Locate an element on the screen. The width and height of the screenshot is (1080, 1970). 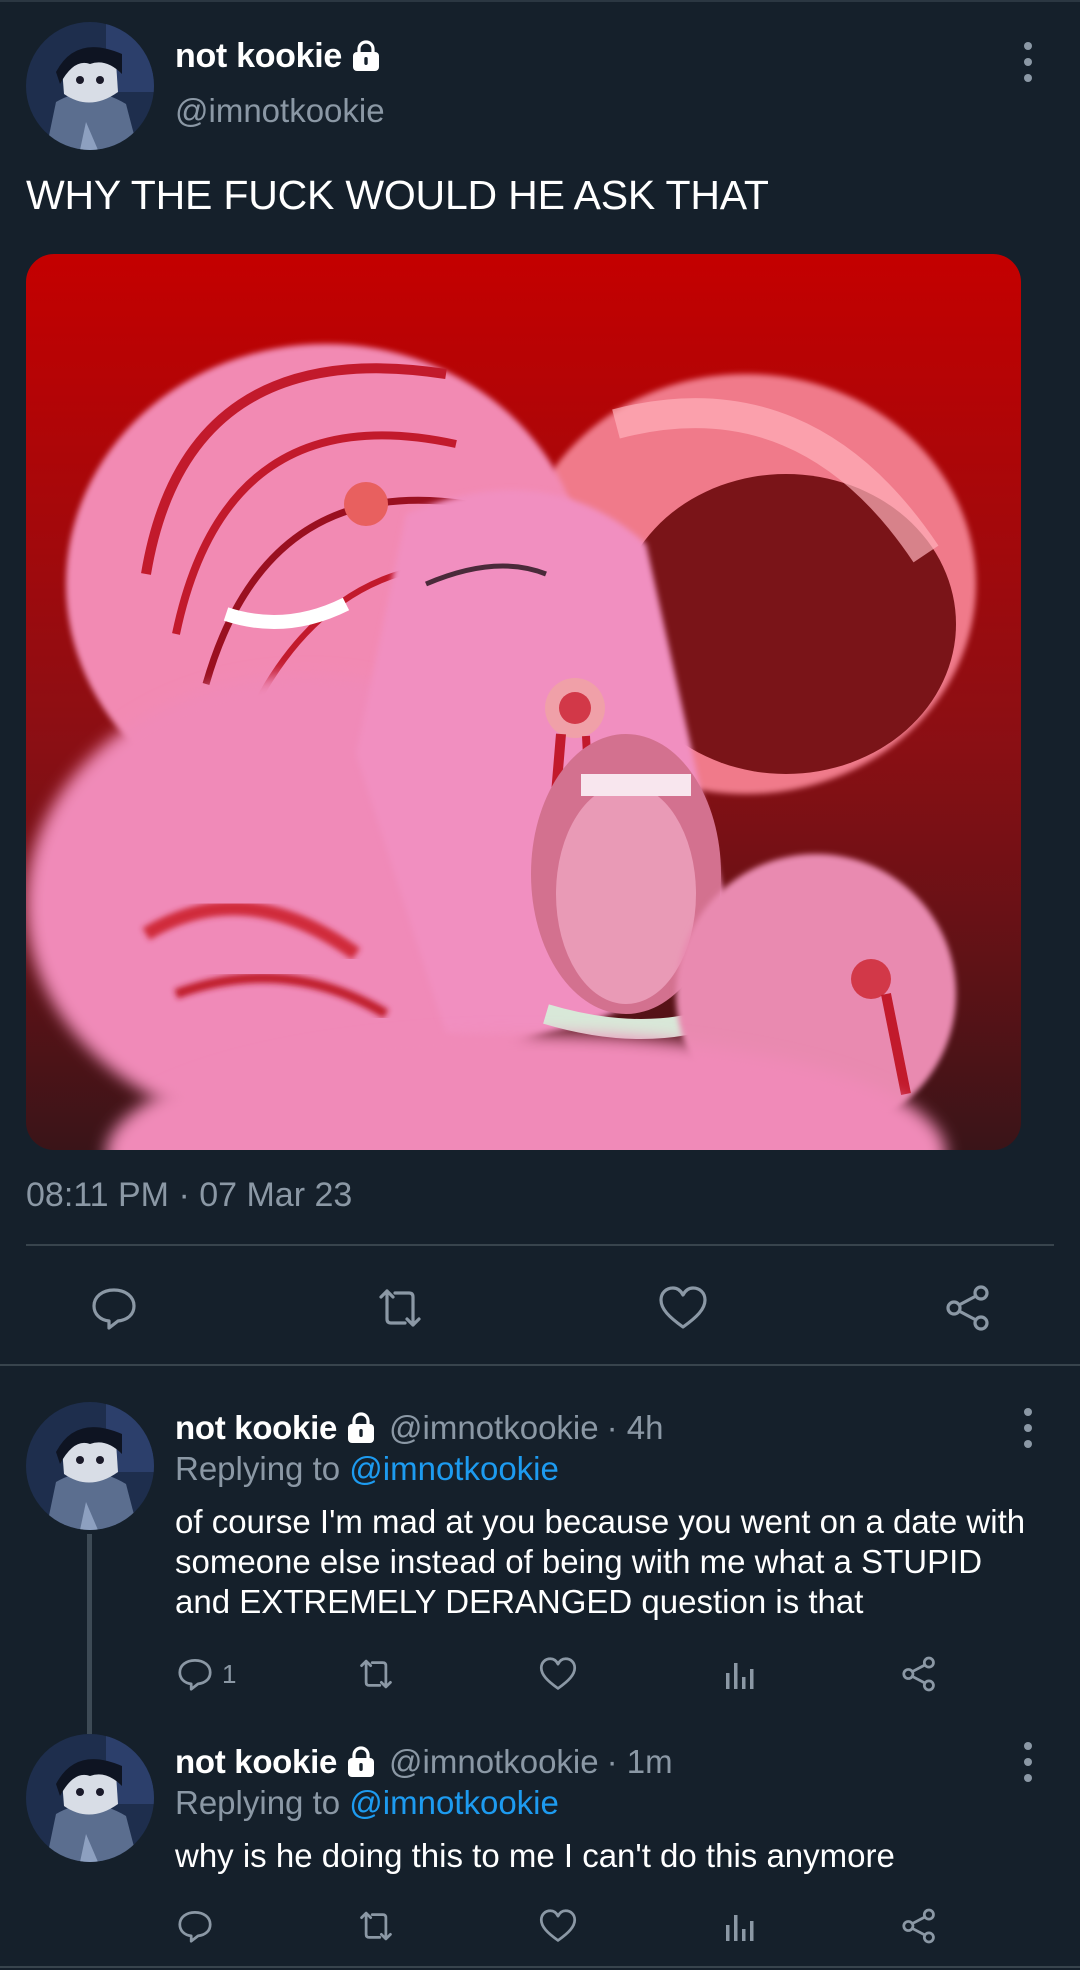
reply-button: 1 is located at coordinates (206, 1674).